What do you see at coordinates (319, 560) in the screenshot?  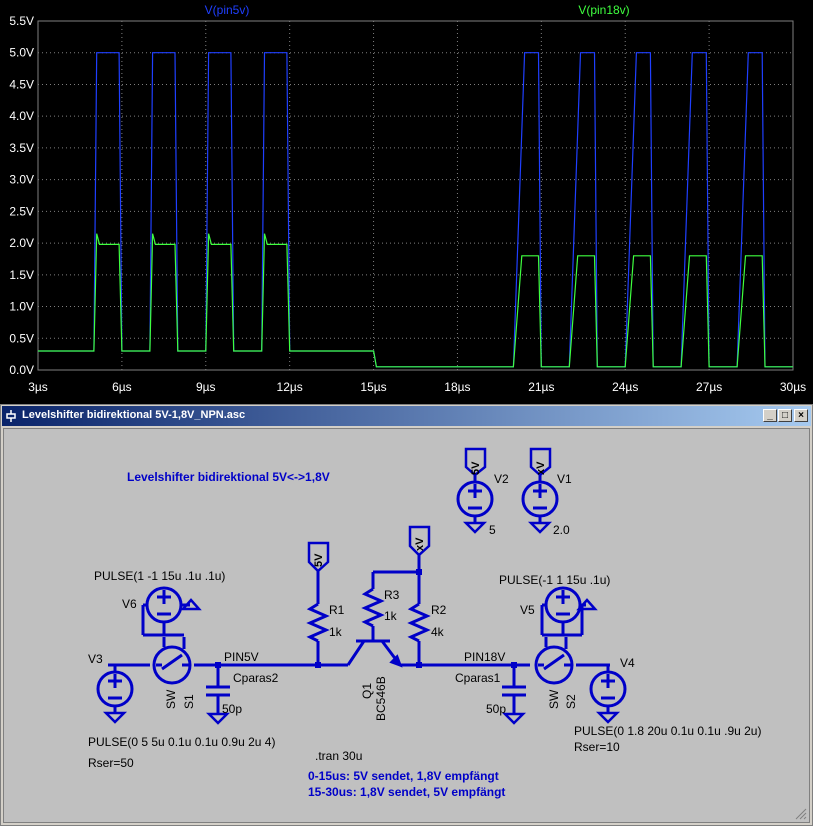 I see `flag-5v-r1: 5V` at bounding box center [319, 560].